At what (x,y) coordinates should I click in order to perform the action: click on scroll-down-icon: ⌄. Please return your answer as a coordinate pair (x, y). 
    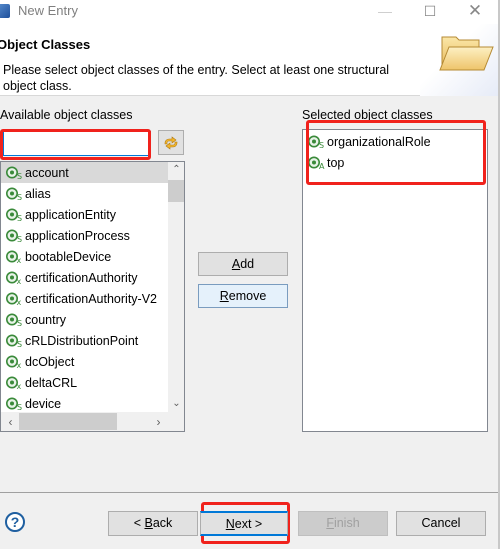
    Looking at the image, I should click on (176, 403).